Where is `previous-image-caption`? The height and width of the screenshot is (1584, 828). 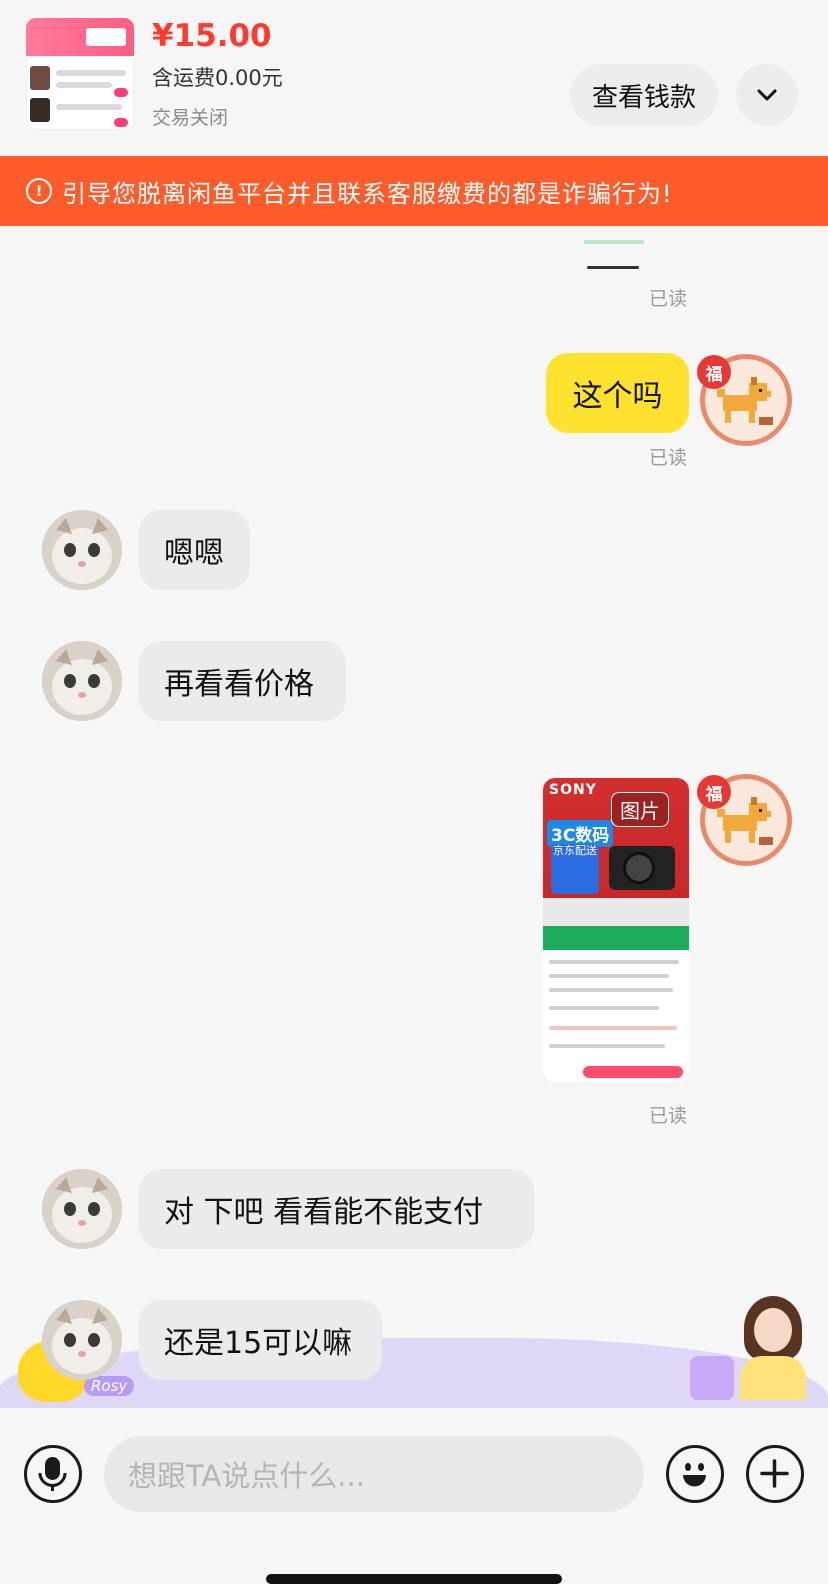 previous-image-caption is located at coordinates (614, 242).